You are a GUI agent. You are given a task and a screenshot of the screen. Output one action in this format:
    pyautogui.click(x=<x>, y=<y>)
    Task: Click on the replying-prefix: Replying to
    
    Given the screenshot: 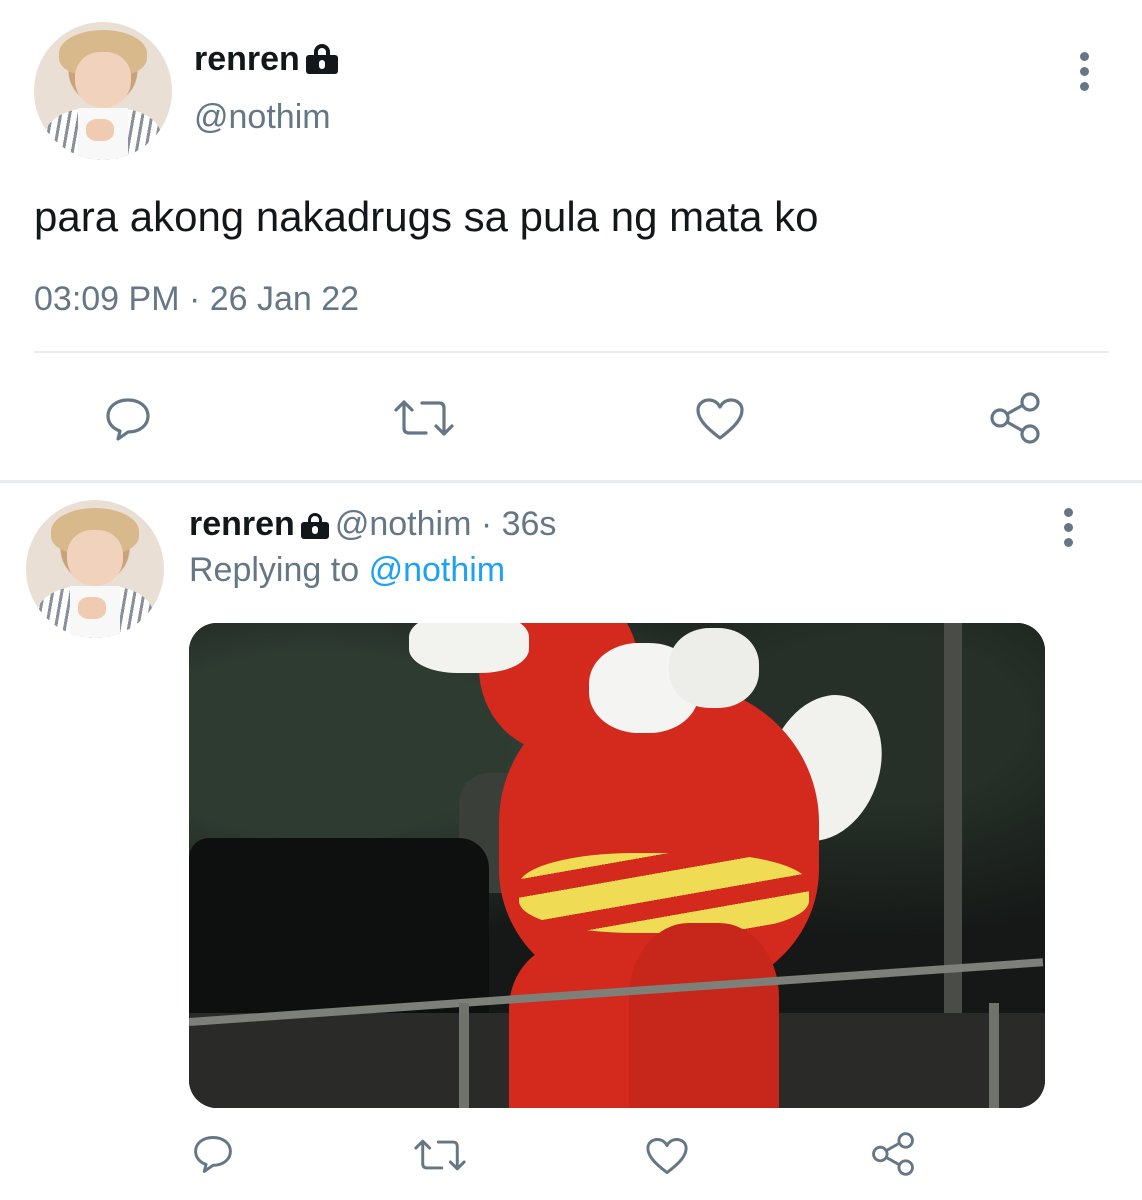 What is the action you would take?
    pyautogui.click(x=274, y=570)
    